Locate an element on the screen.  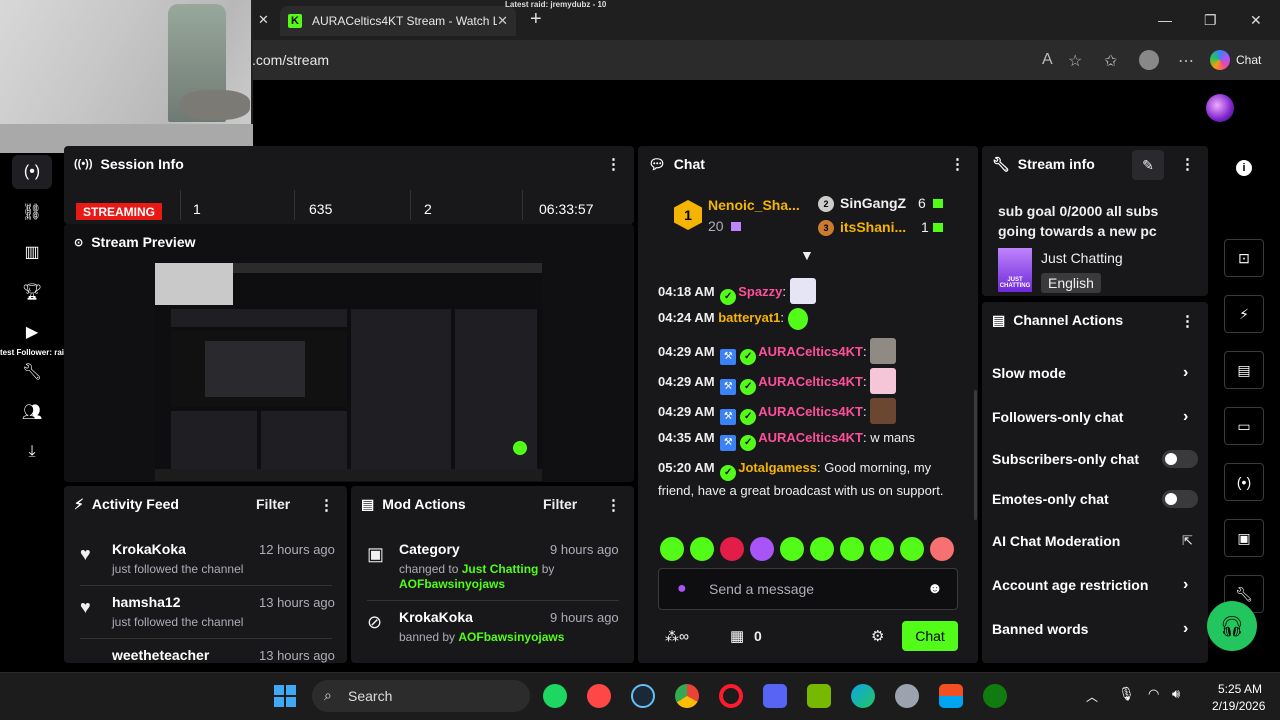
activity-sub: just followed the channel is located at coordinates (178, 622).